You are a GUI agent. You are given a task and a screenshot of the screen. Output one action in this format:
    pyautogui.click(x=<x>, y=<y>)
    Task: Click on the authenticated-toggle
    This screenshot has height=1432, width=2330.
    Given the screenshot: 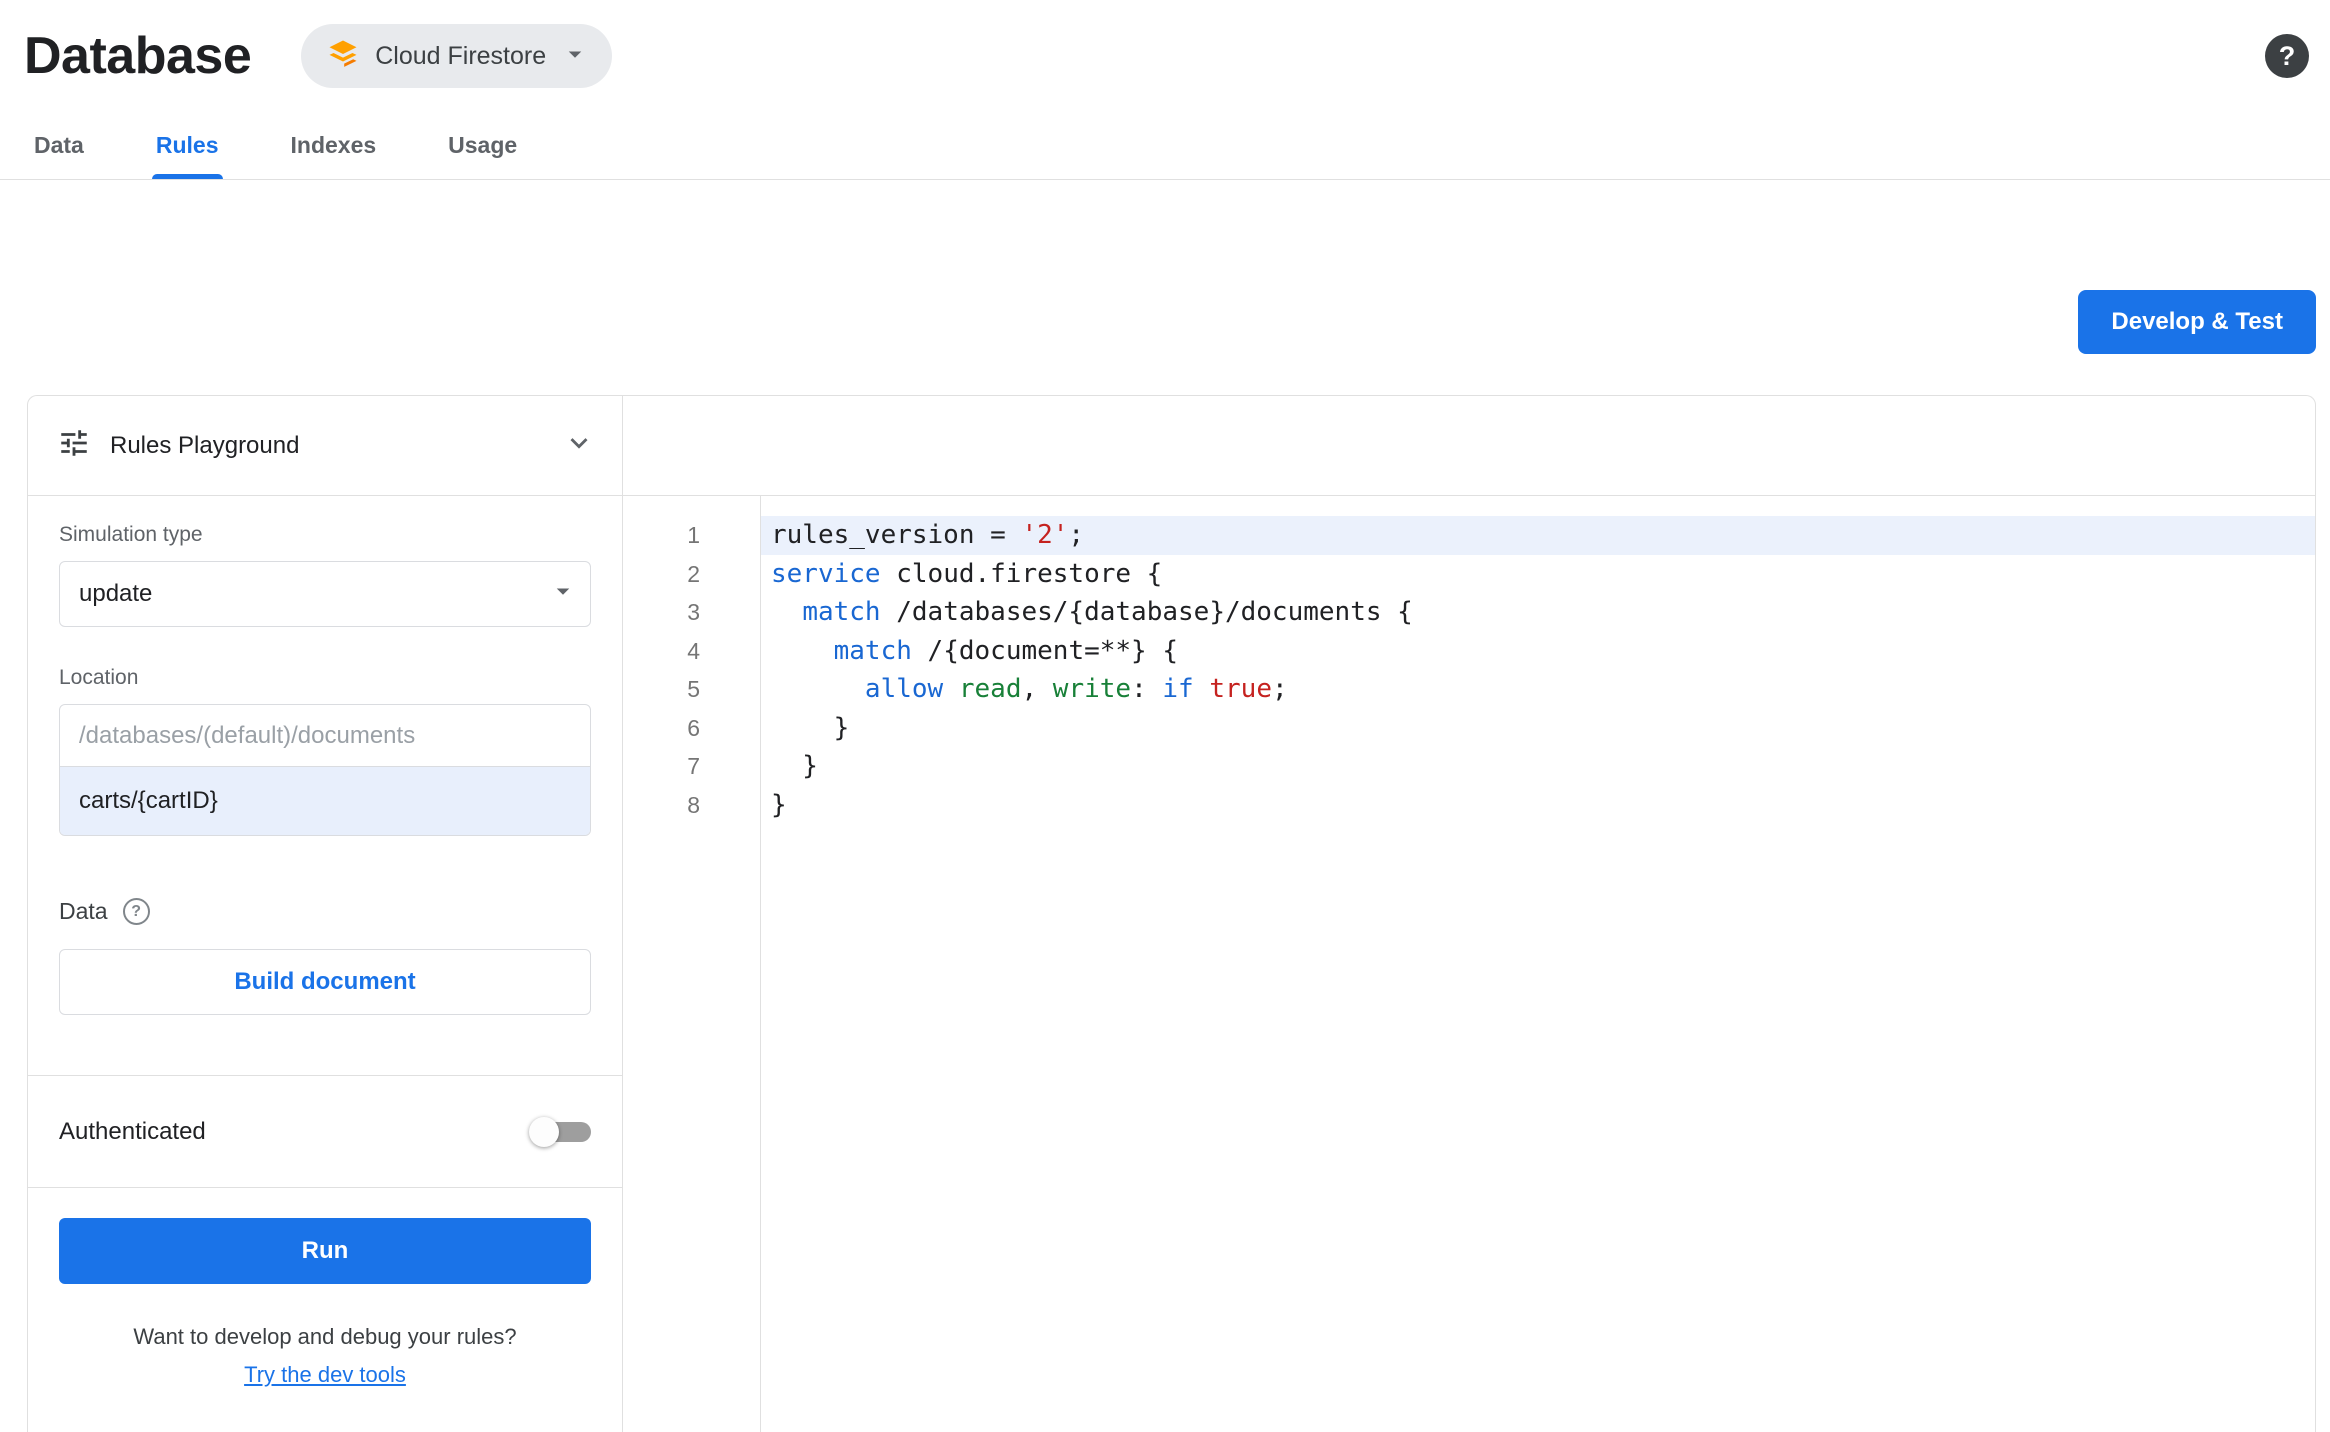 What is the action you would take?
    pyautogui.click(x=560, y=1132)
    